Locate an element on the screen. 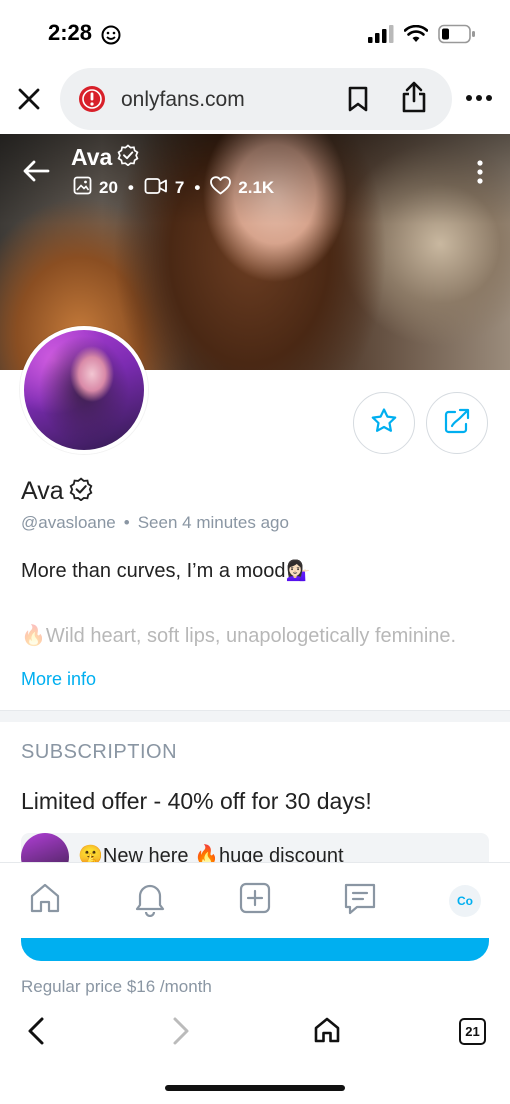 Image resolution: width=510 pixels, height=1104 pixels. security-warning-icon is located at coordinates (92, 99).